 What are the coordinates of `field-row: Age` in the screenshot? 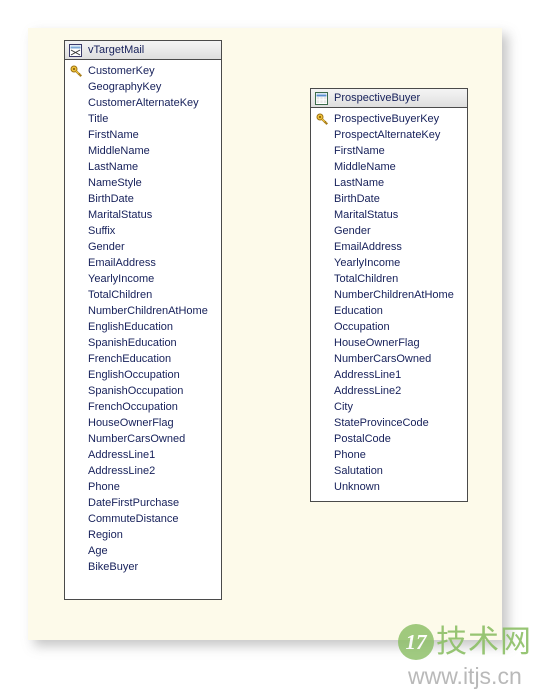 It's located at (143, 551).